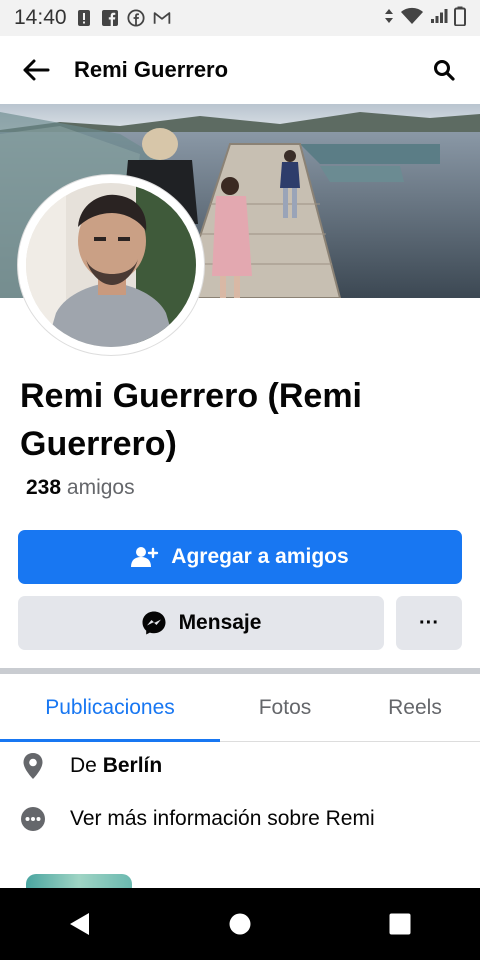  Describe the element at coordinates (415, 708) in the screenshot. I see `tab-reels: Reels` at that location.